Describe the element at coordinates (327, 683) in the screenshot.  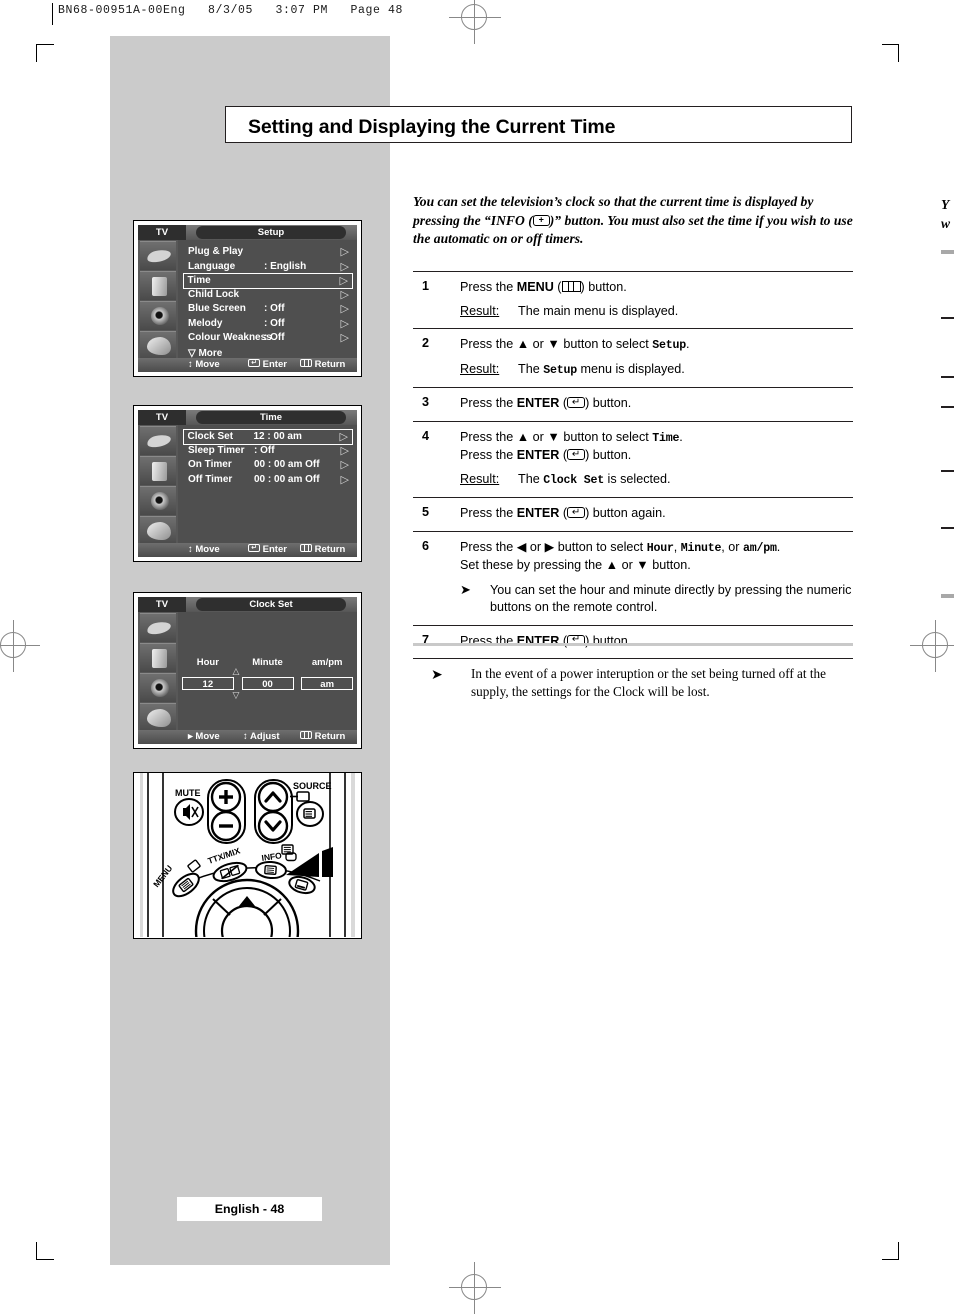
I see `clockset-ampm-value: am` at that location.